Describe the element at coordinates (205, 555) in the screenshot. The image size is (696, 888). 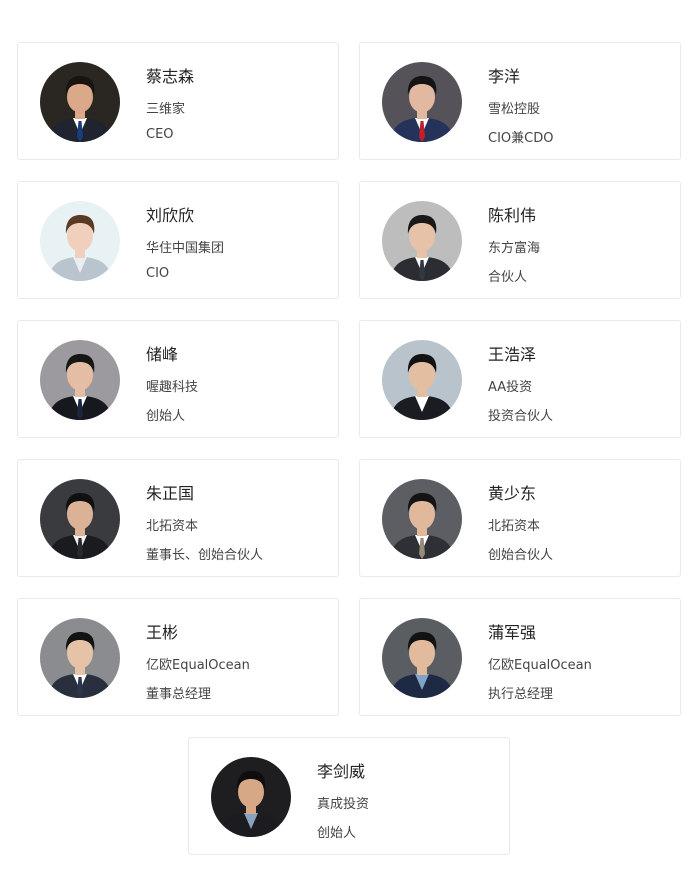
I see `speaker-title: 董事长、创始合伙人` at that location.